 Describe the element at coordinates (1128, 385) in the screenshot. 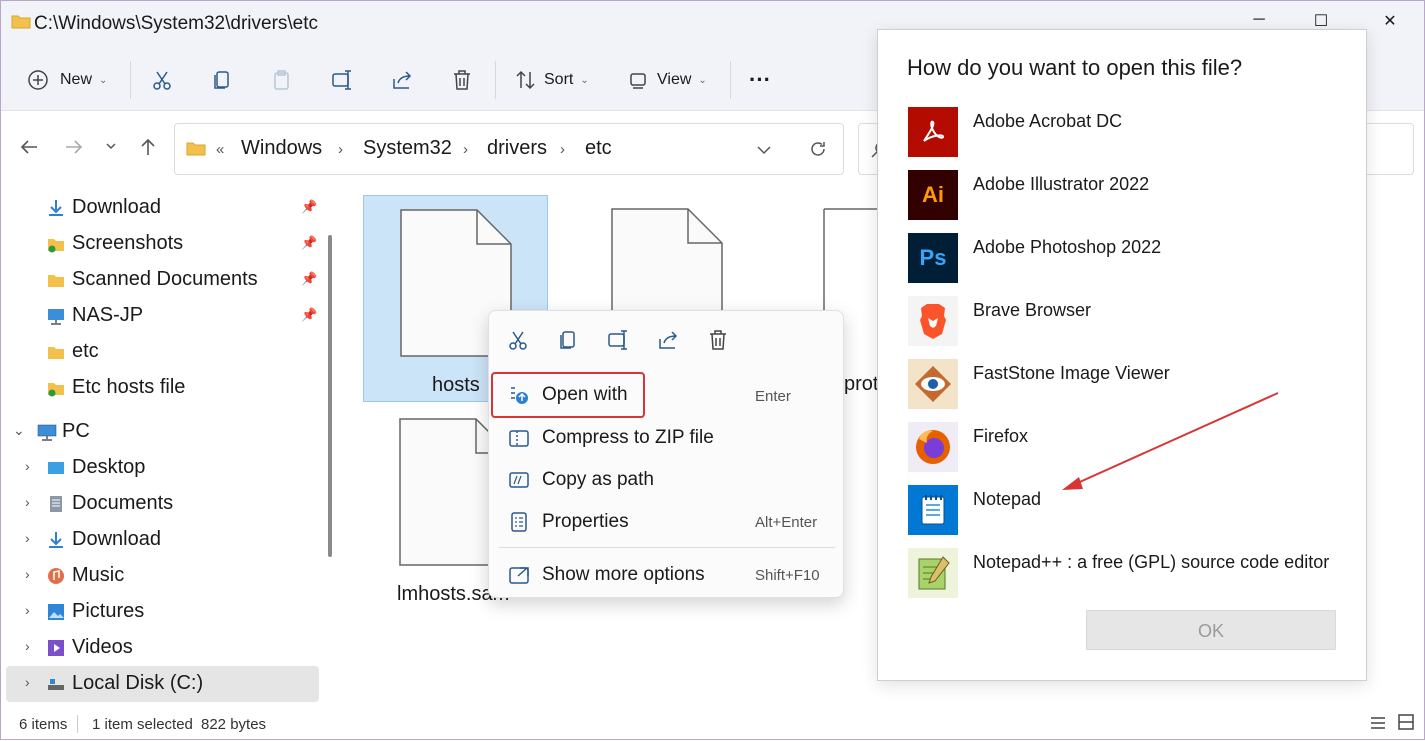

I see `app-option-faststone: FastStone Image Viewer` at that location.